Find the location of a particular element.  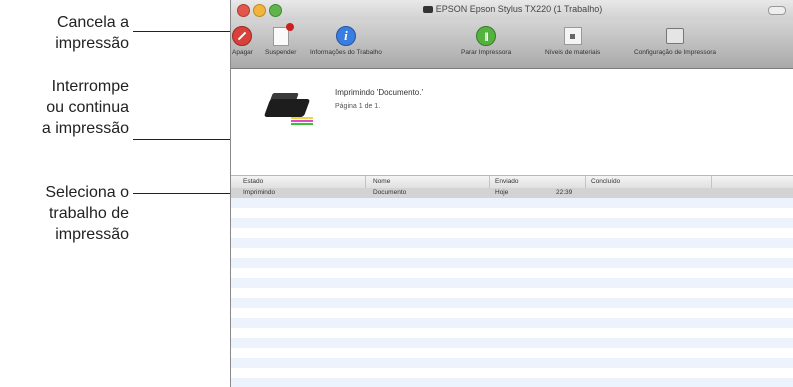

callout-select-line-1: Seleciona o is located at coordinates (87, 192).